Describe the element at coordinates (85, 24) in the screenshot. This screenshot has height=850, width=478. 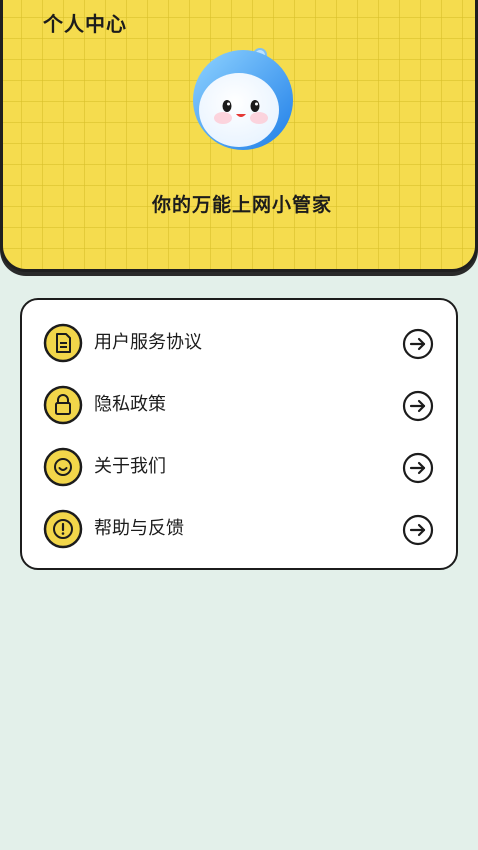
I see `page-title: 个人中心` at that location.